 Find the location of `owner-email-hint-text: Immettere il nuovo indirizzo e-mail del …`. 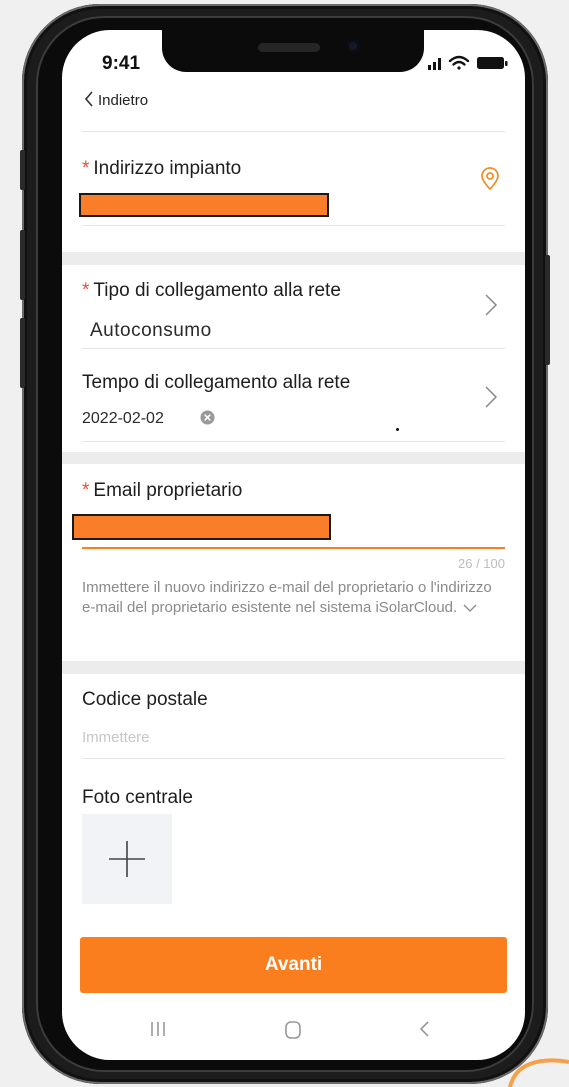

owner-email-hint-text: Immettere il nuovo indirizzo e-mail del … is located at coordinates (287, 597).